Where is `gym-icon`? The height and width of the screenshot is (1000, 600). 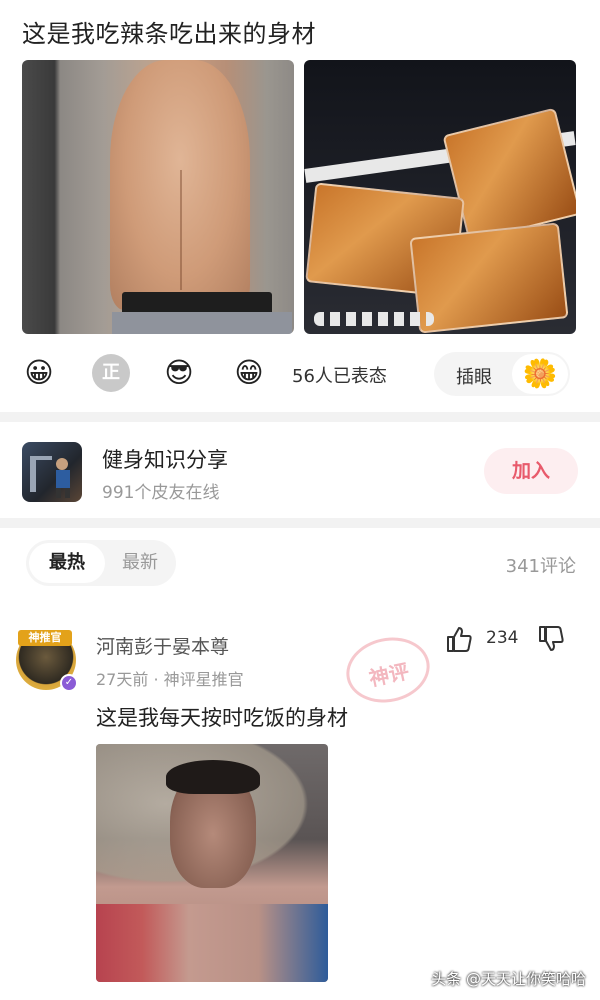 gym-icon is located at coordinates (50, 477).